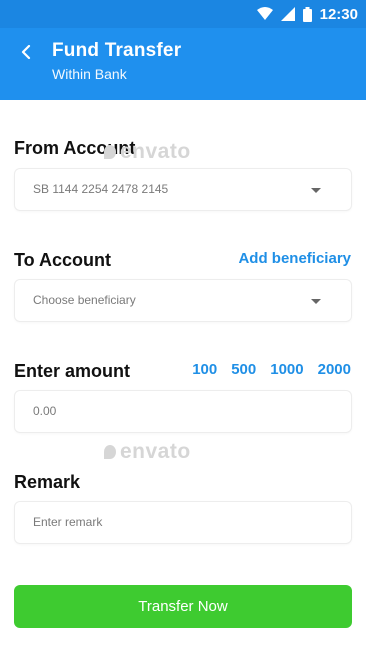 This screenshot has width=366, height=650. I want to click on beneficiary-placeholder: Choose beneficiary, so click(84, 300).